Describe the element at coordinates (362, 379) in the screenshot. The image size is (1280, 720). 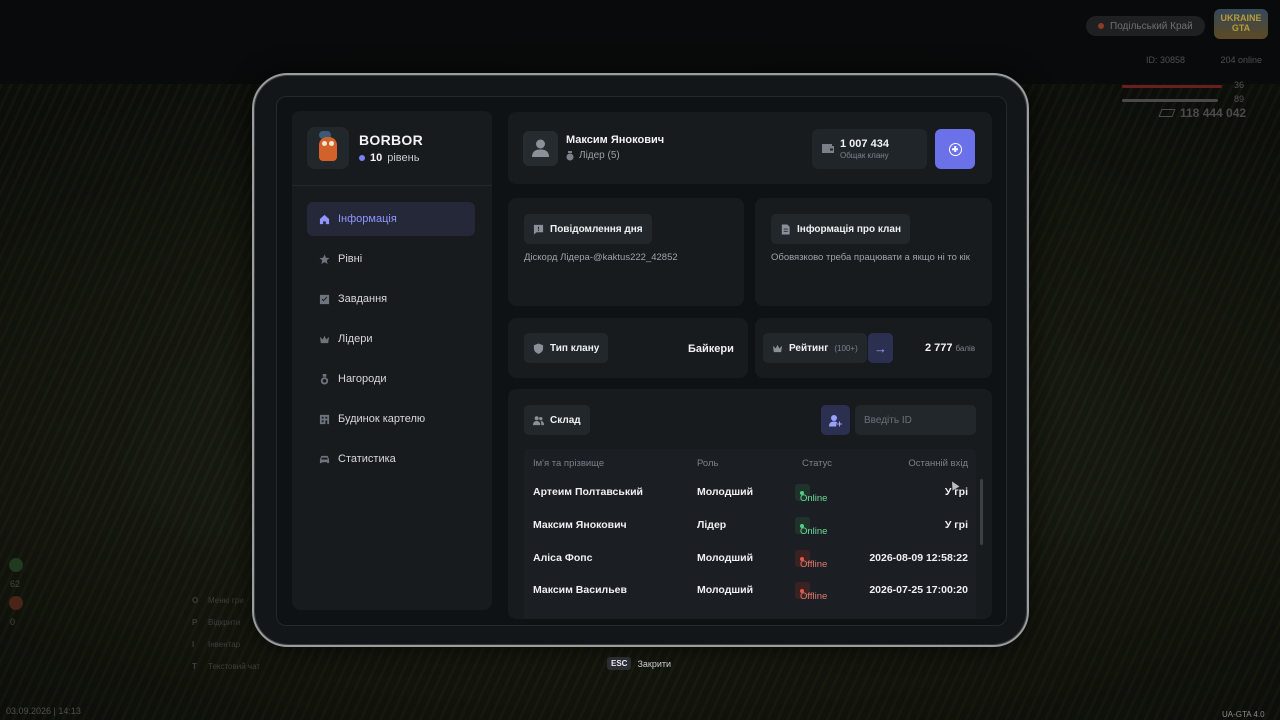
I see `sidebar-item-label: Нагороди` at that location.